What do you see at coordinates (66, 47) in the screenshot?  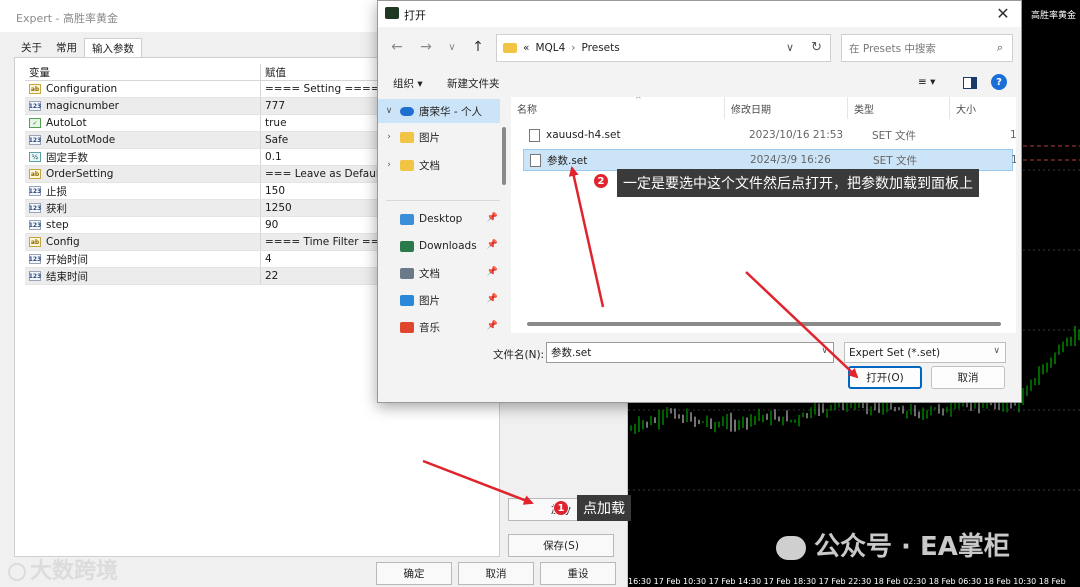 I see `tab-common: 常用` at bounding box center [66, 47].